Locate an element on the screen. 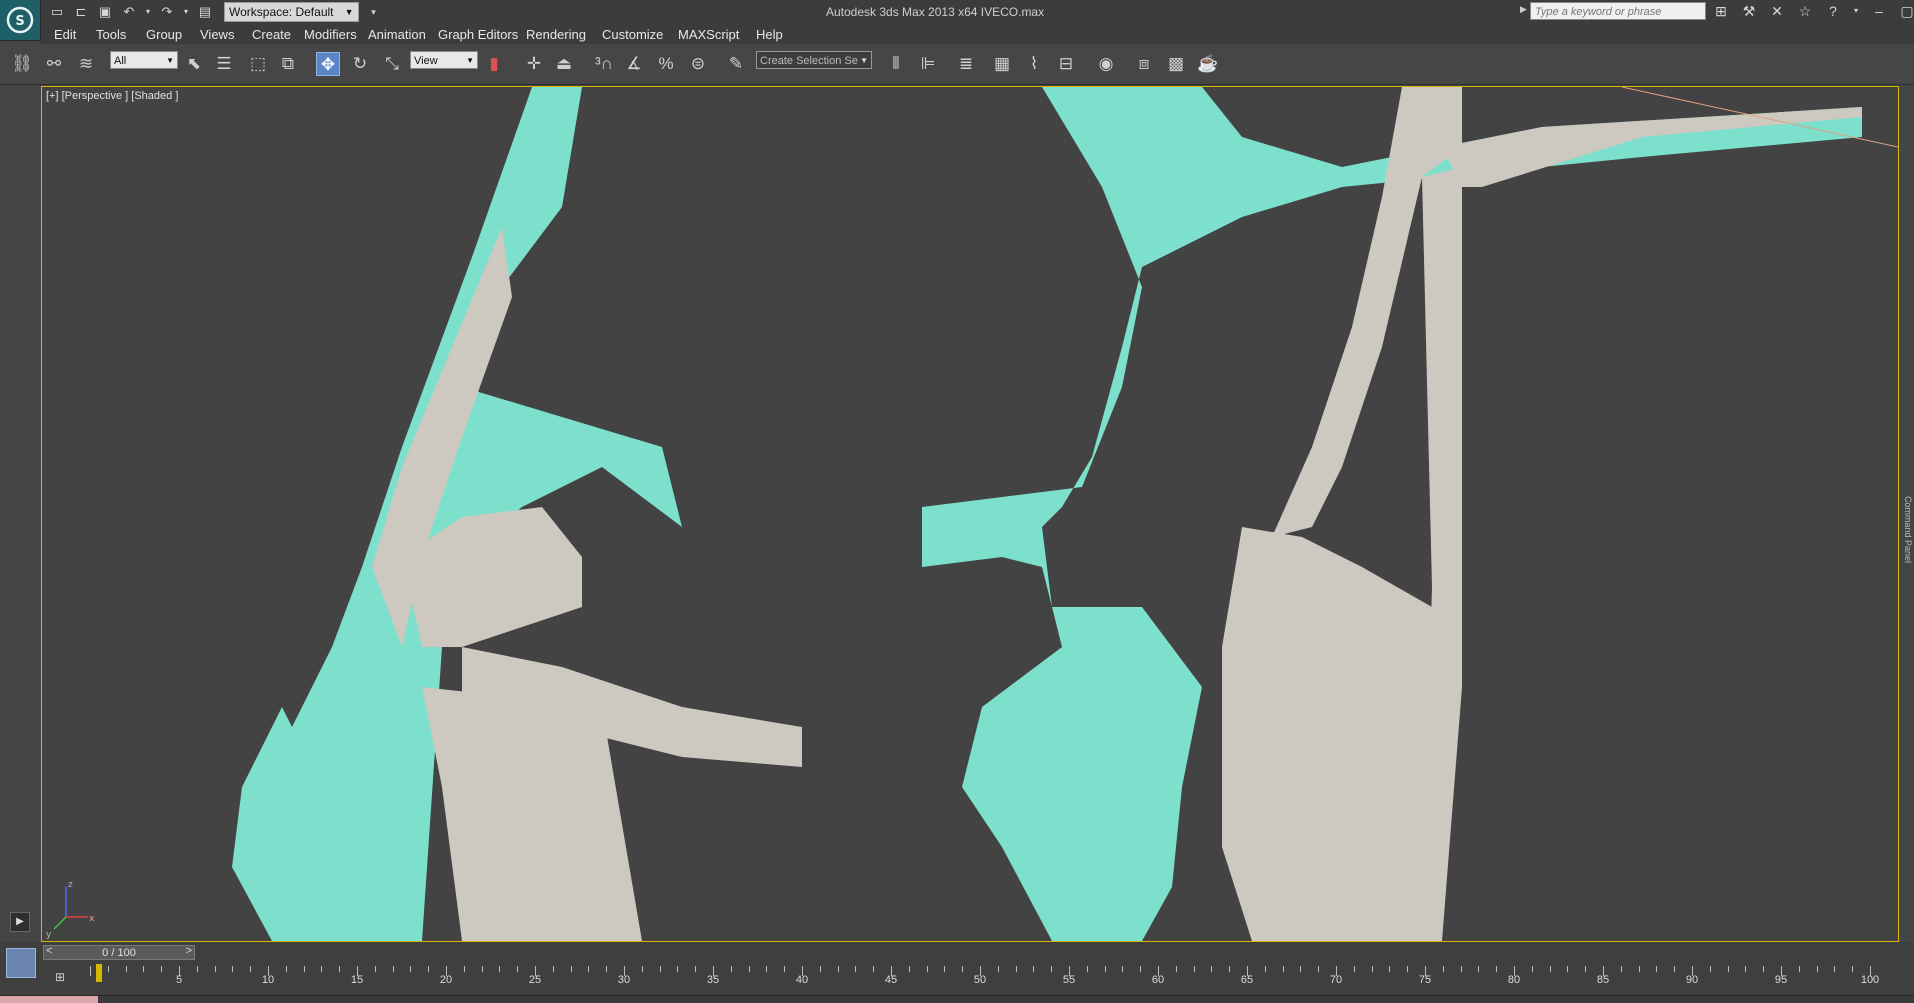 This screenshot has height=1003, width=1914. spinner-snap-icon: ⊜ is located at coordinates (698, 64).